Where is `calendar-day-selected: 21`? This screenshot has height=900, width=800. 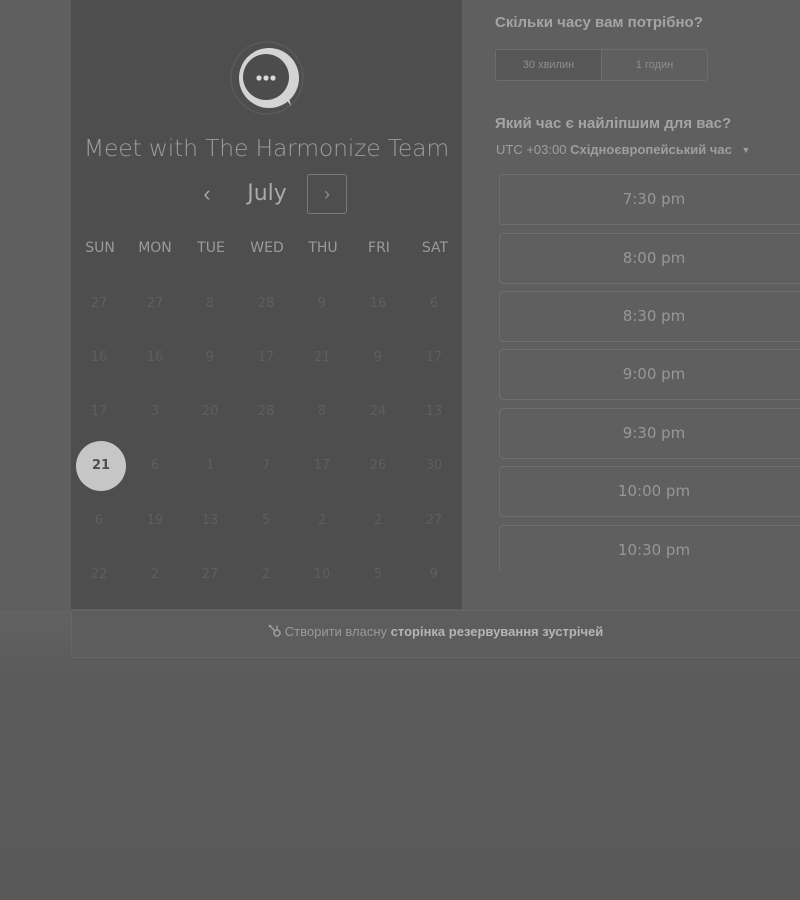
calendar-day-selected: 21 is located at coordinates (101, 466).